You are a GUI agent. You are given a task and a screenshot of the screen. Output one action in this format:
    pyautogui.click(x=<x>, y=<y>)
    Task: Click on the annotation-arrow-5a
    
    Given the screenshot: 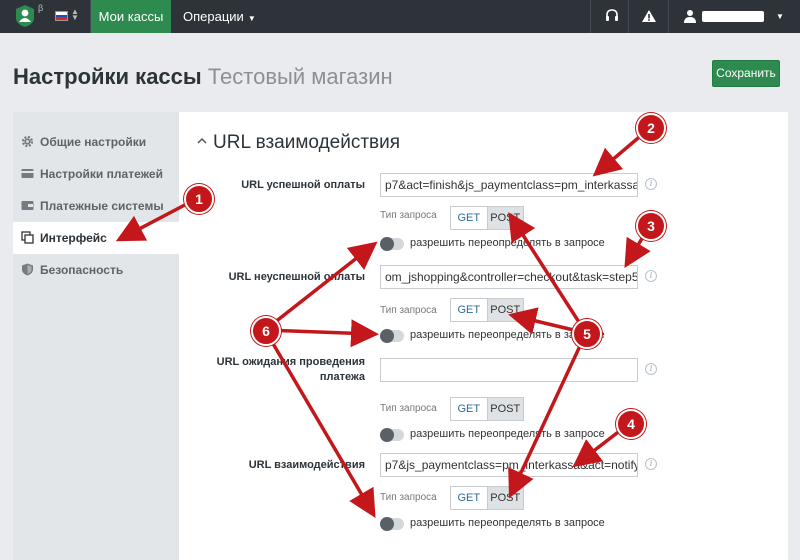 What is the action you would take?
    pyautogui.click(x=548, y=273)
    